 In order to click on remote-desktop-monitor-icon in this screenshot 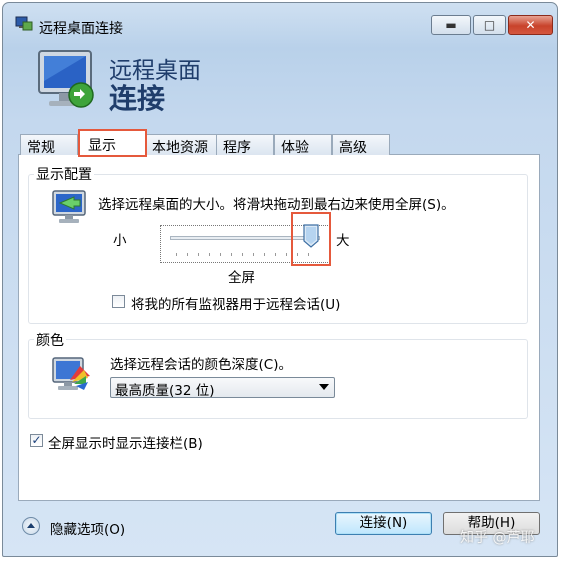, I will do `click(66, 79)`.